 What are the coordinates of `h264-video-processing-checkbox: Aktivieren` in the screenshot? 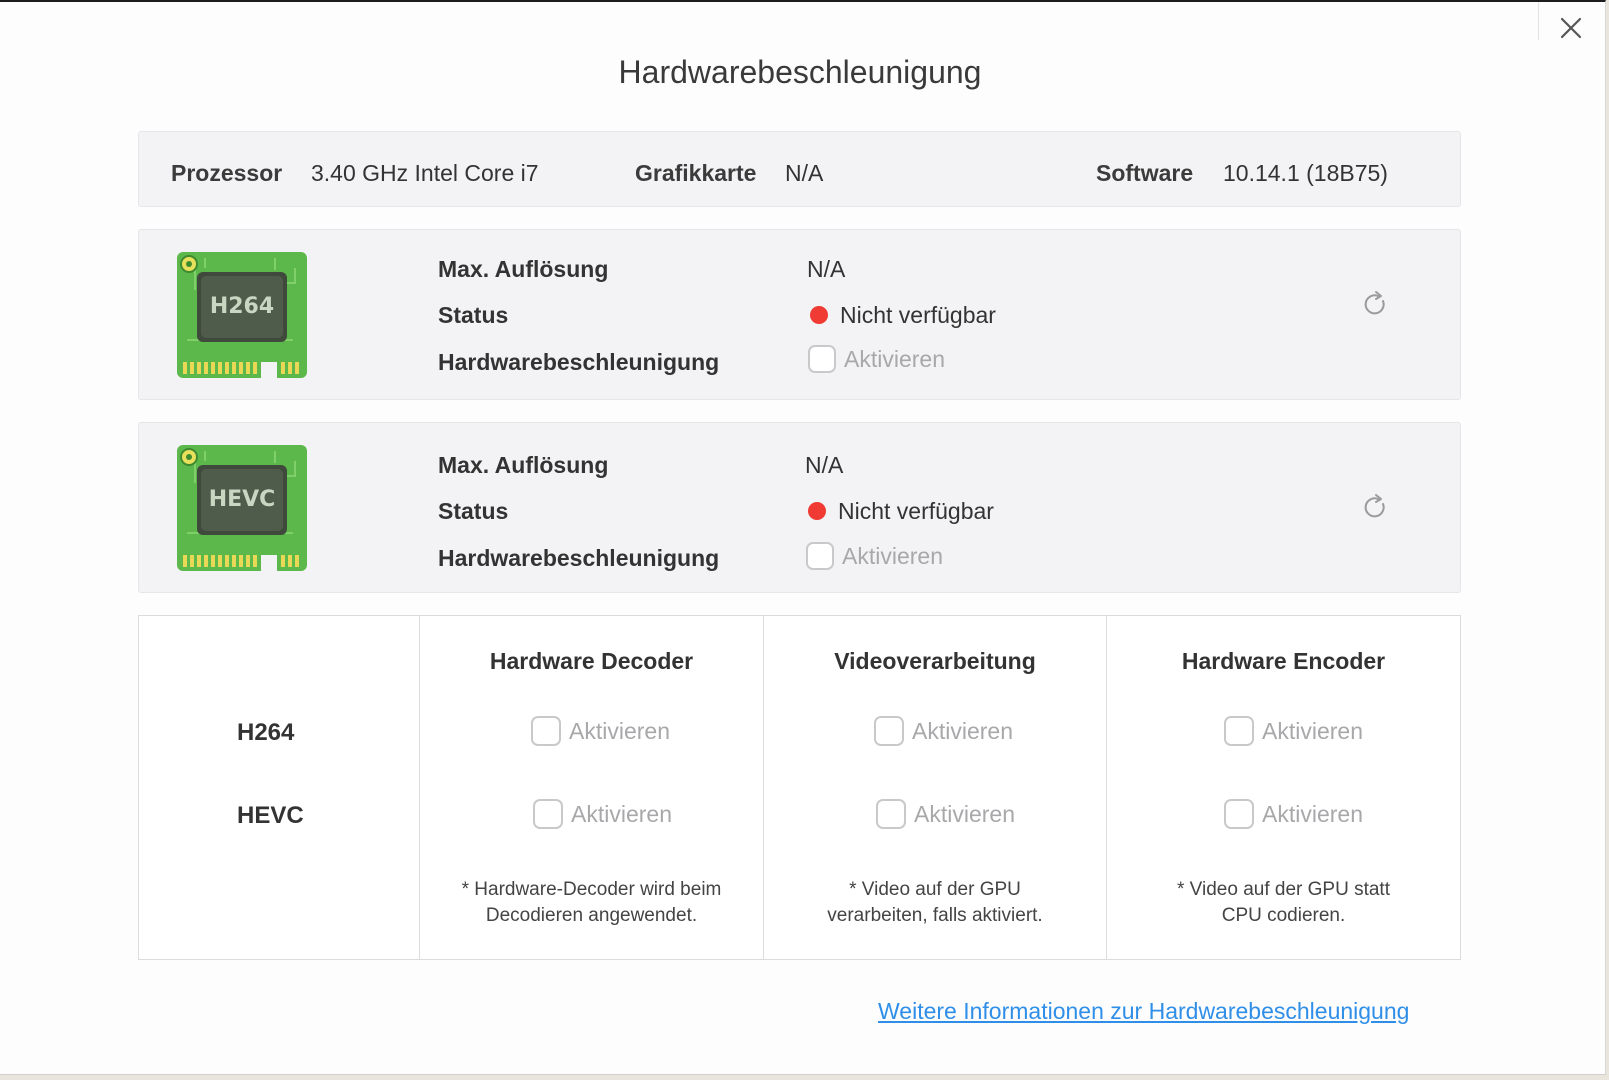 It's located at (943, 731).